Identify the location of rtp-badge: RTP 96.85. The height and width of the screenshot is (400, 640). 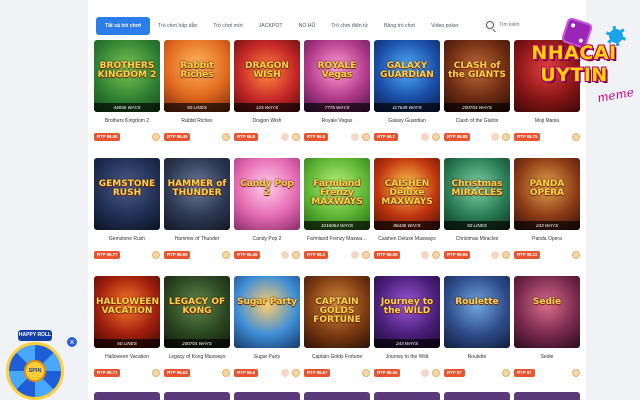
(107, 137).